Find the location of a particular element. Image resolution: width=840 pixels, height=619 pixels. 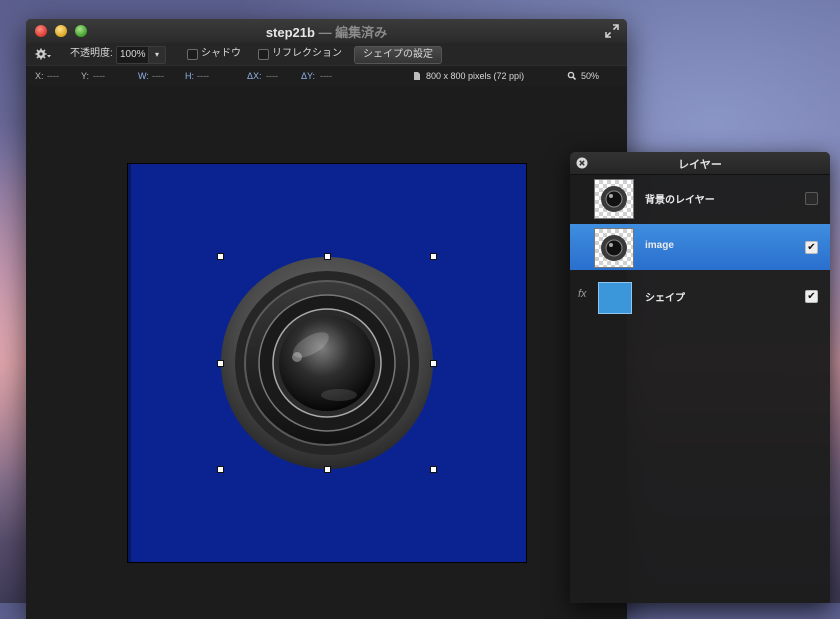

h-label: H: is located at coordinates (189, 76).